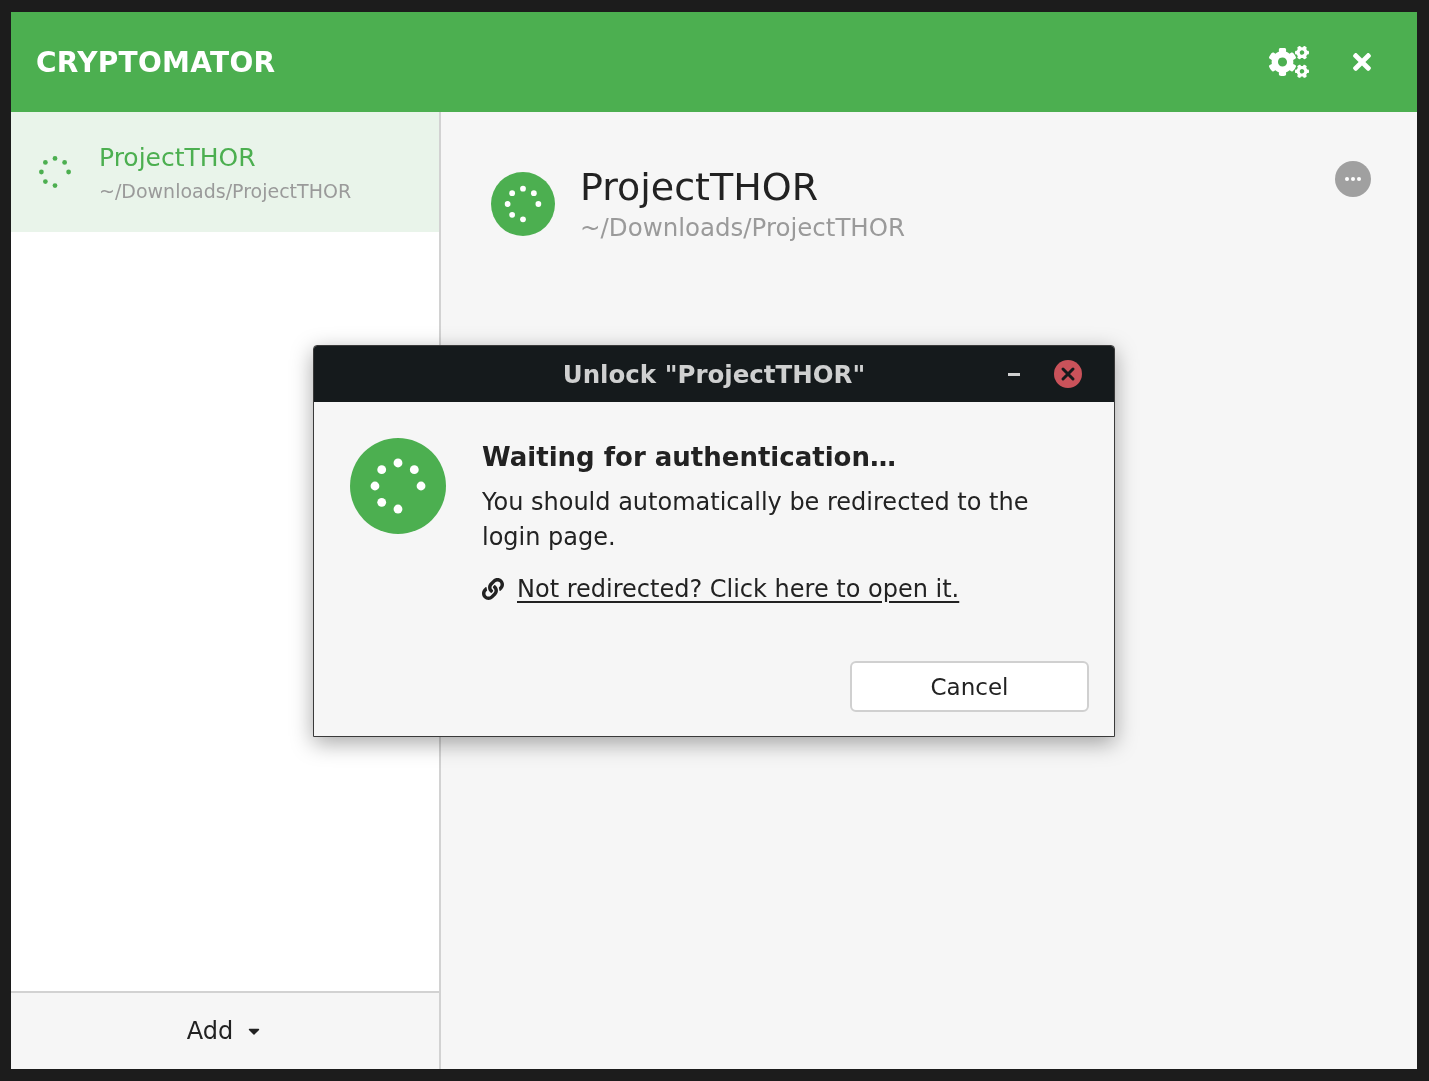  Describe the element at coordinates (156, 62) in the screenshot. I see `app-title: CRYPTOMATOR` at that location.